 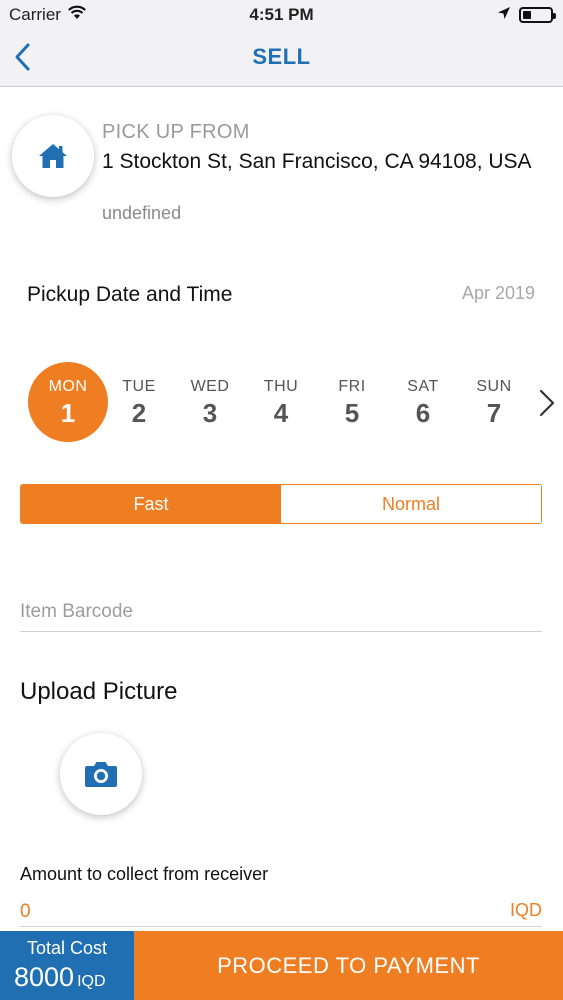 I want to click on day-sat: SAT 6, so click(x=423, y=402).